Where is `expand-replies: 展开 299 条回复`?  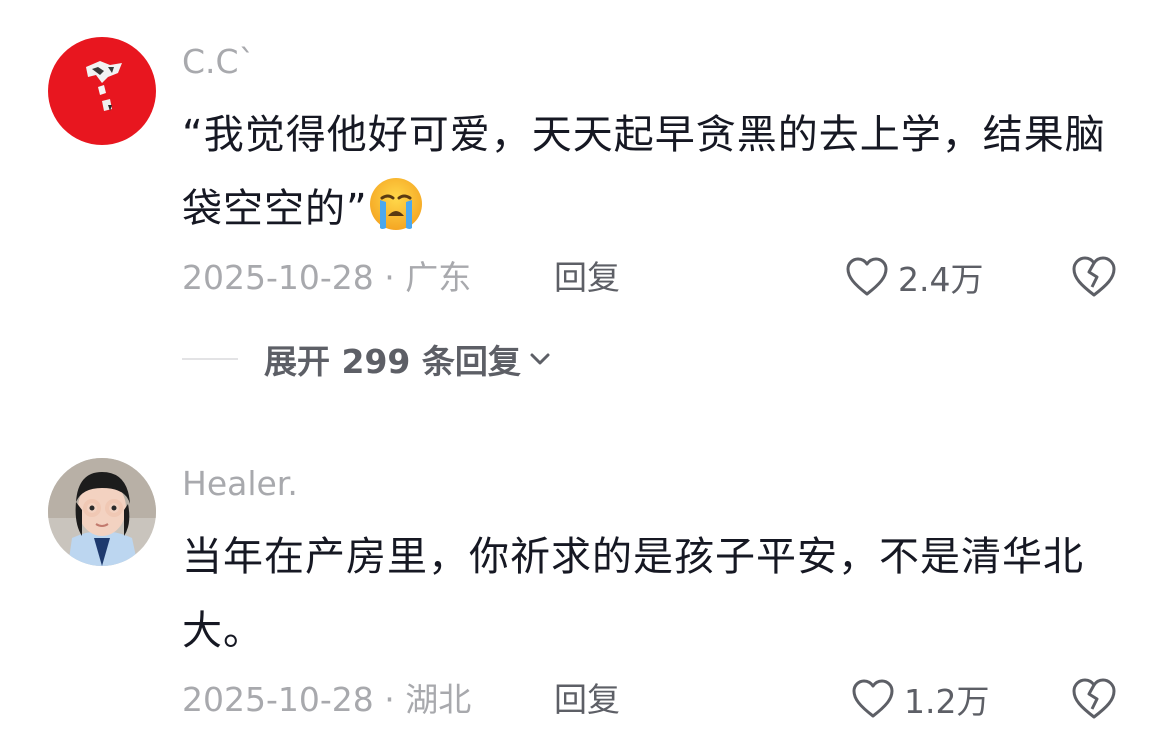 expand-replies: 展开 299 条回复 is located at coordinates (366, 359).